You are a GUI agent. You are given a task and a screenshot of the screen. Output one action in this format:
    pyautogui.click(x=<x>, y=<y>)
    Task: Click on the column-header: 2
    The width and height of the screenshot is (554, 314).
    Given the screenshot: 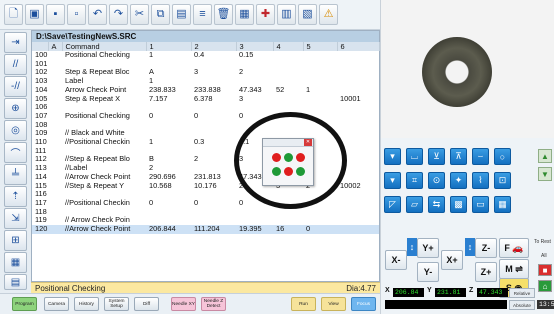 What is the action you would take?
    pyautogui.click(x=214, y=46)
    